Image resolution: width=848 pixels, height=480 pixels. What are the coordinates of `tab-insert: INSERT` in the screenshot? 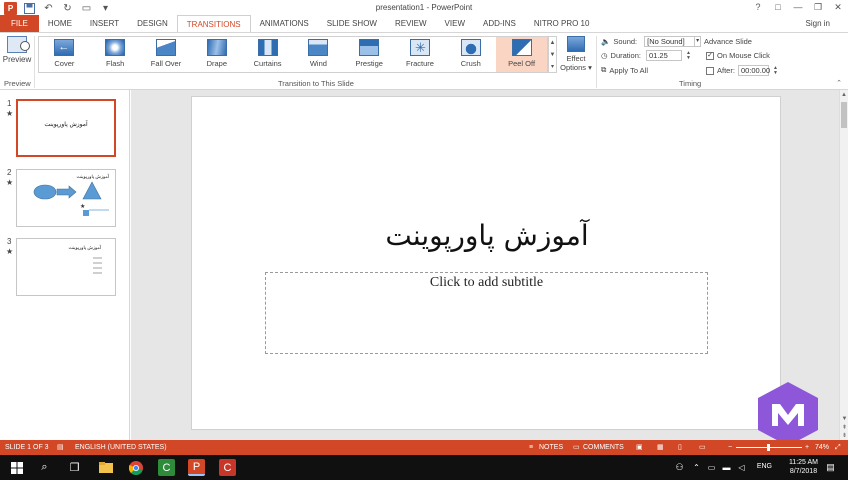 It's located at (104, 23).